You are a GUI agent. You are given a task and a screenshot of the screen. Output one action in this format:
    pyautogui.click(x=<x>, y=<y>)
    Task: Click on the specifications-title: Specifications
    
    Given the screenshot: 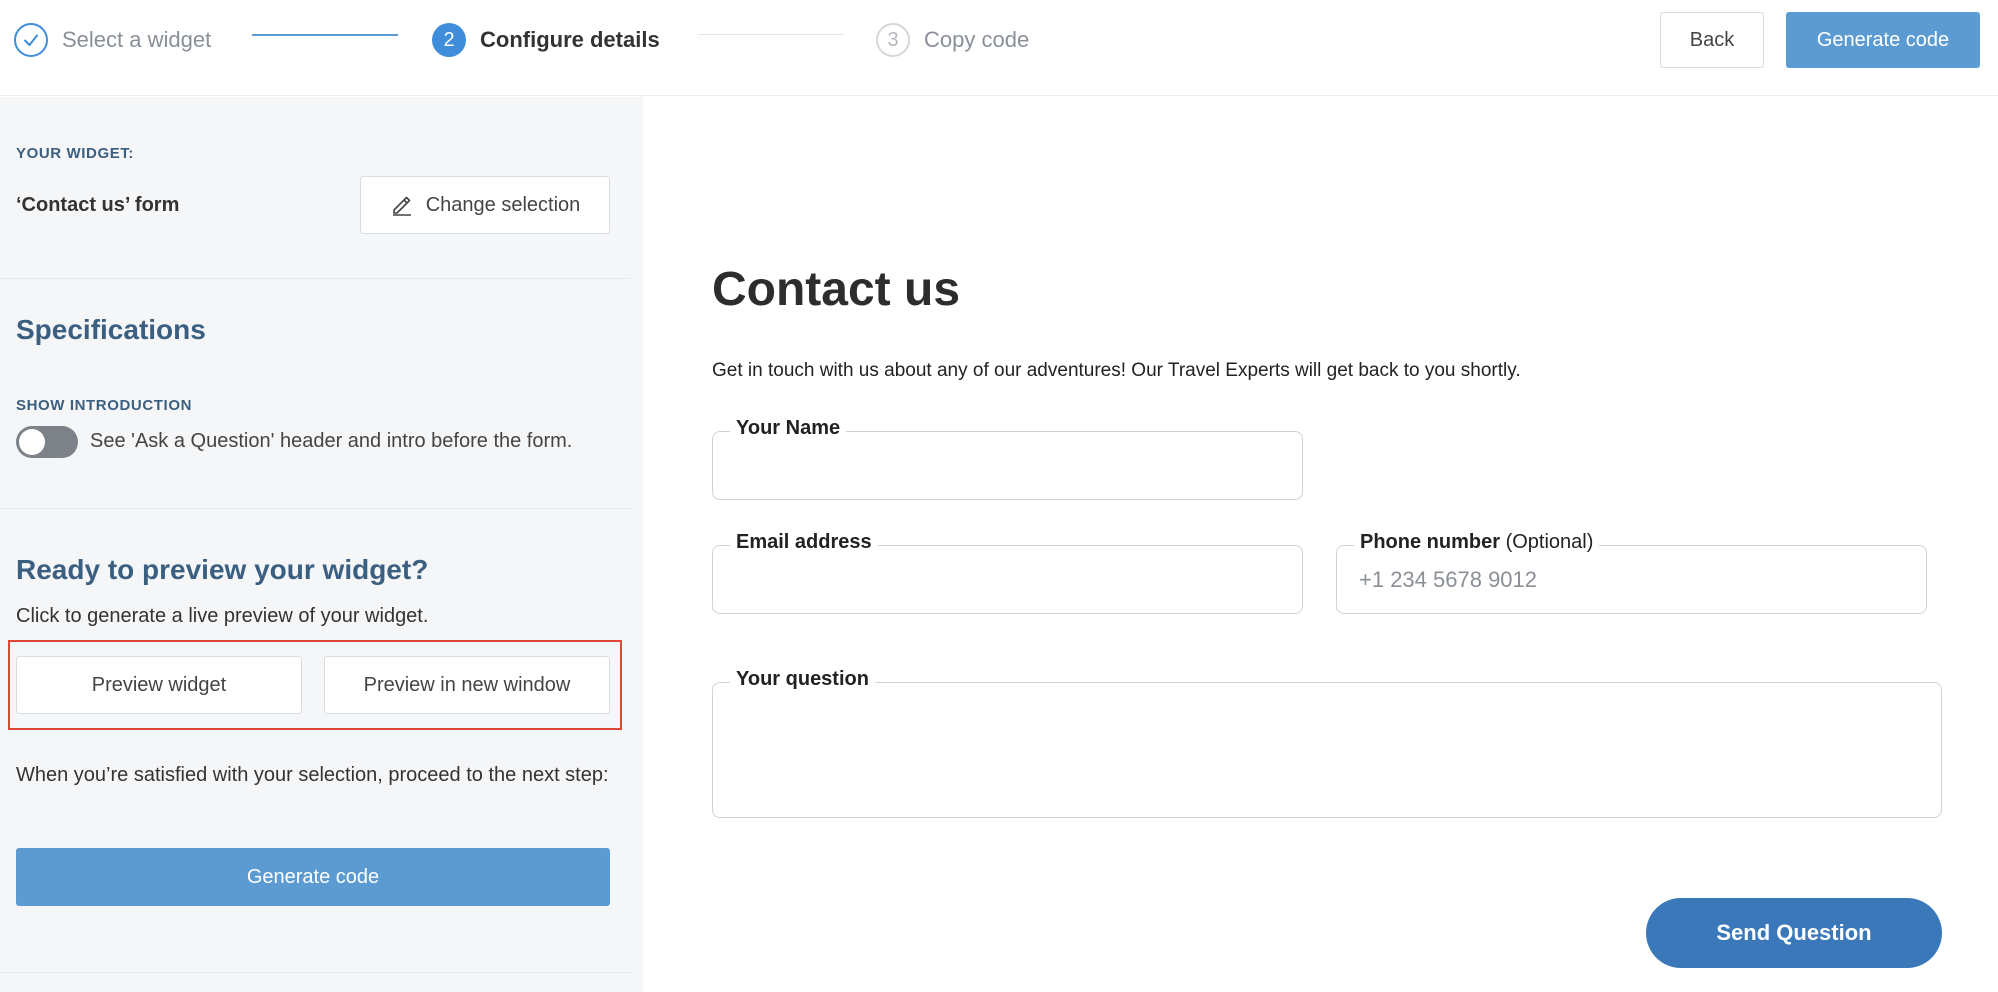 What is the action you would take?
    pyautogui.click(x=111, y=329)
    